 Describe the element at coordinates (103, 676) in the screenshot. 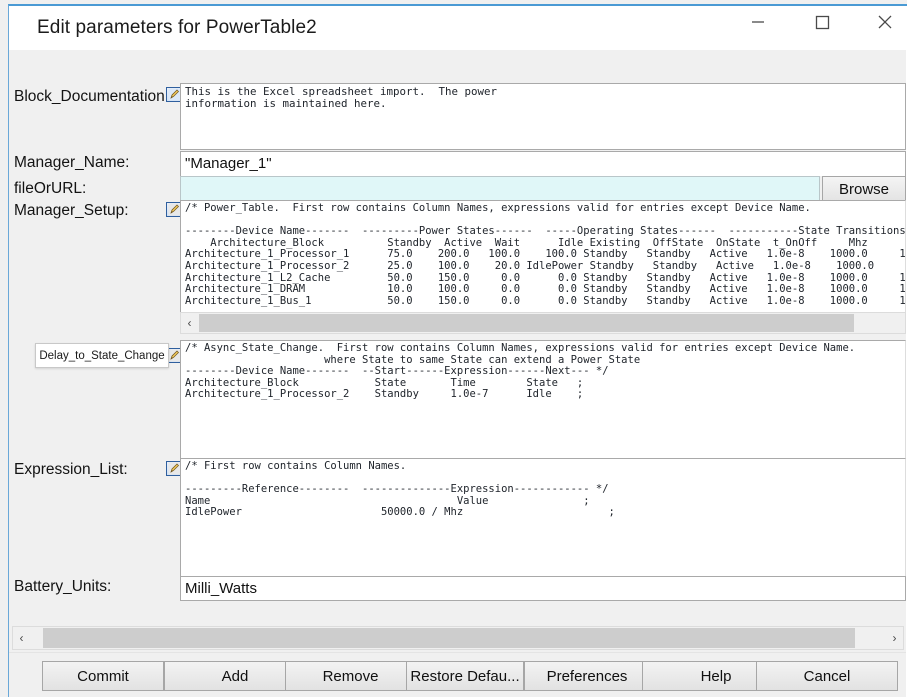

I see `commit-button: Commit` at that location.